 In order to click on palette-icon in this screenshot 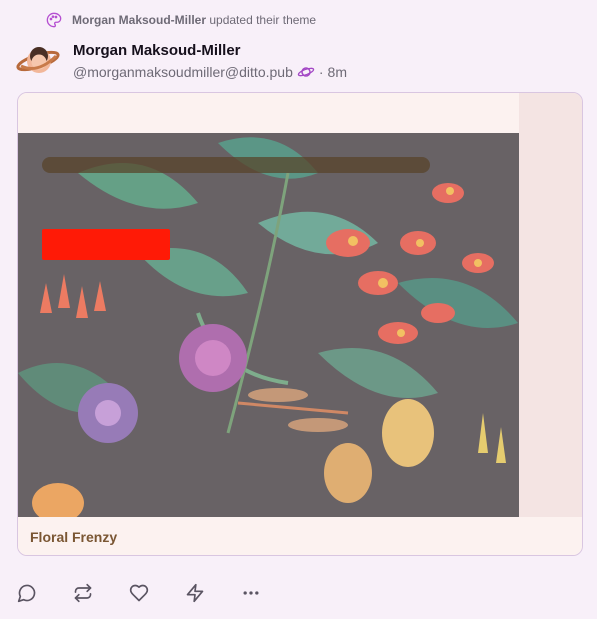, I will do `click(54, 20)`.